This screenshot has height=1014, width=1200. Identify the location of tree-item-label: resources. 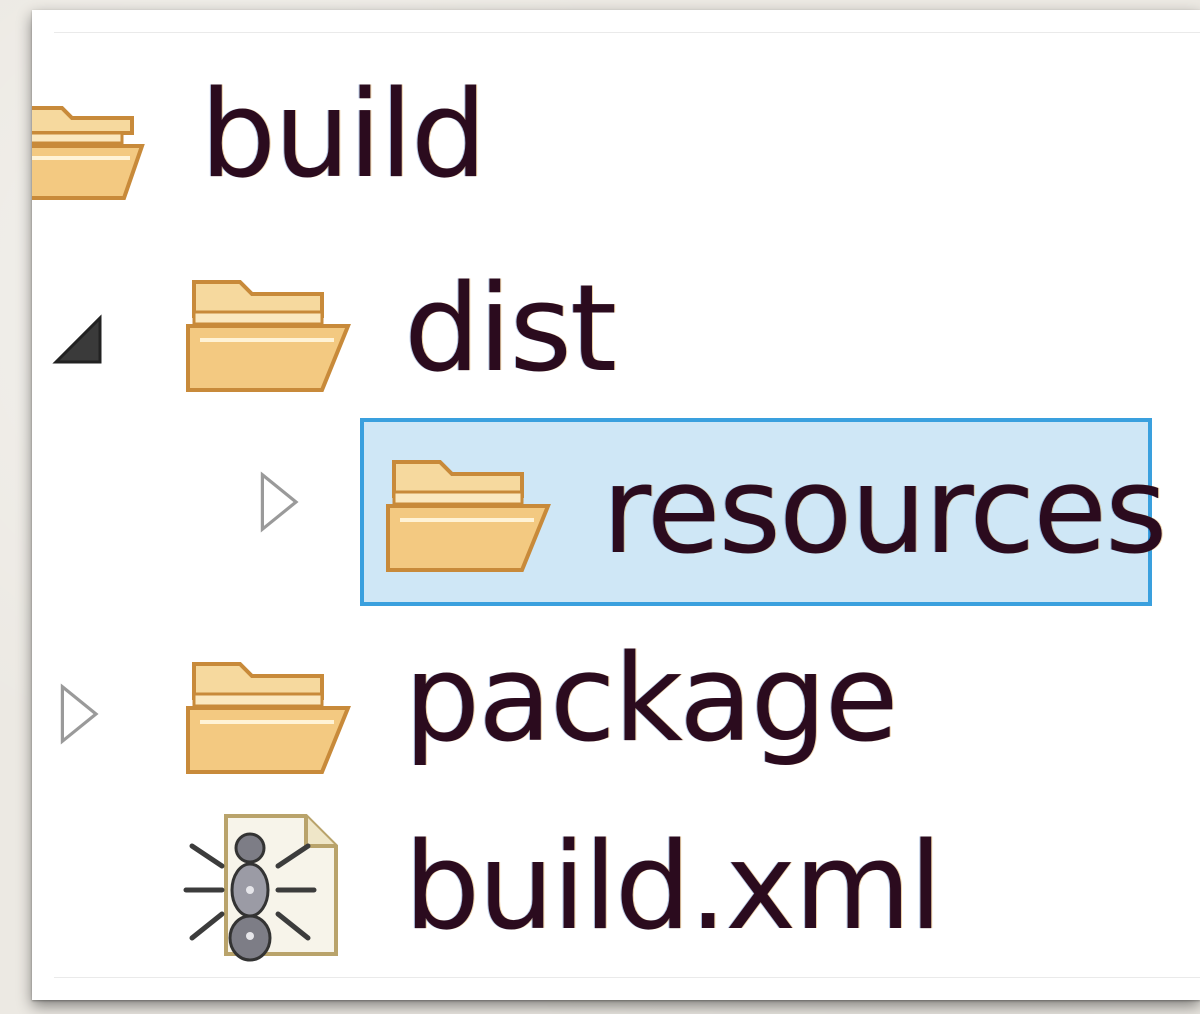
(885, 511).